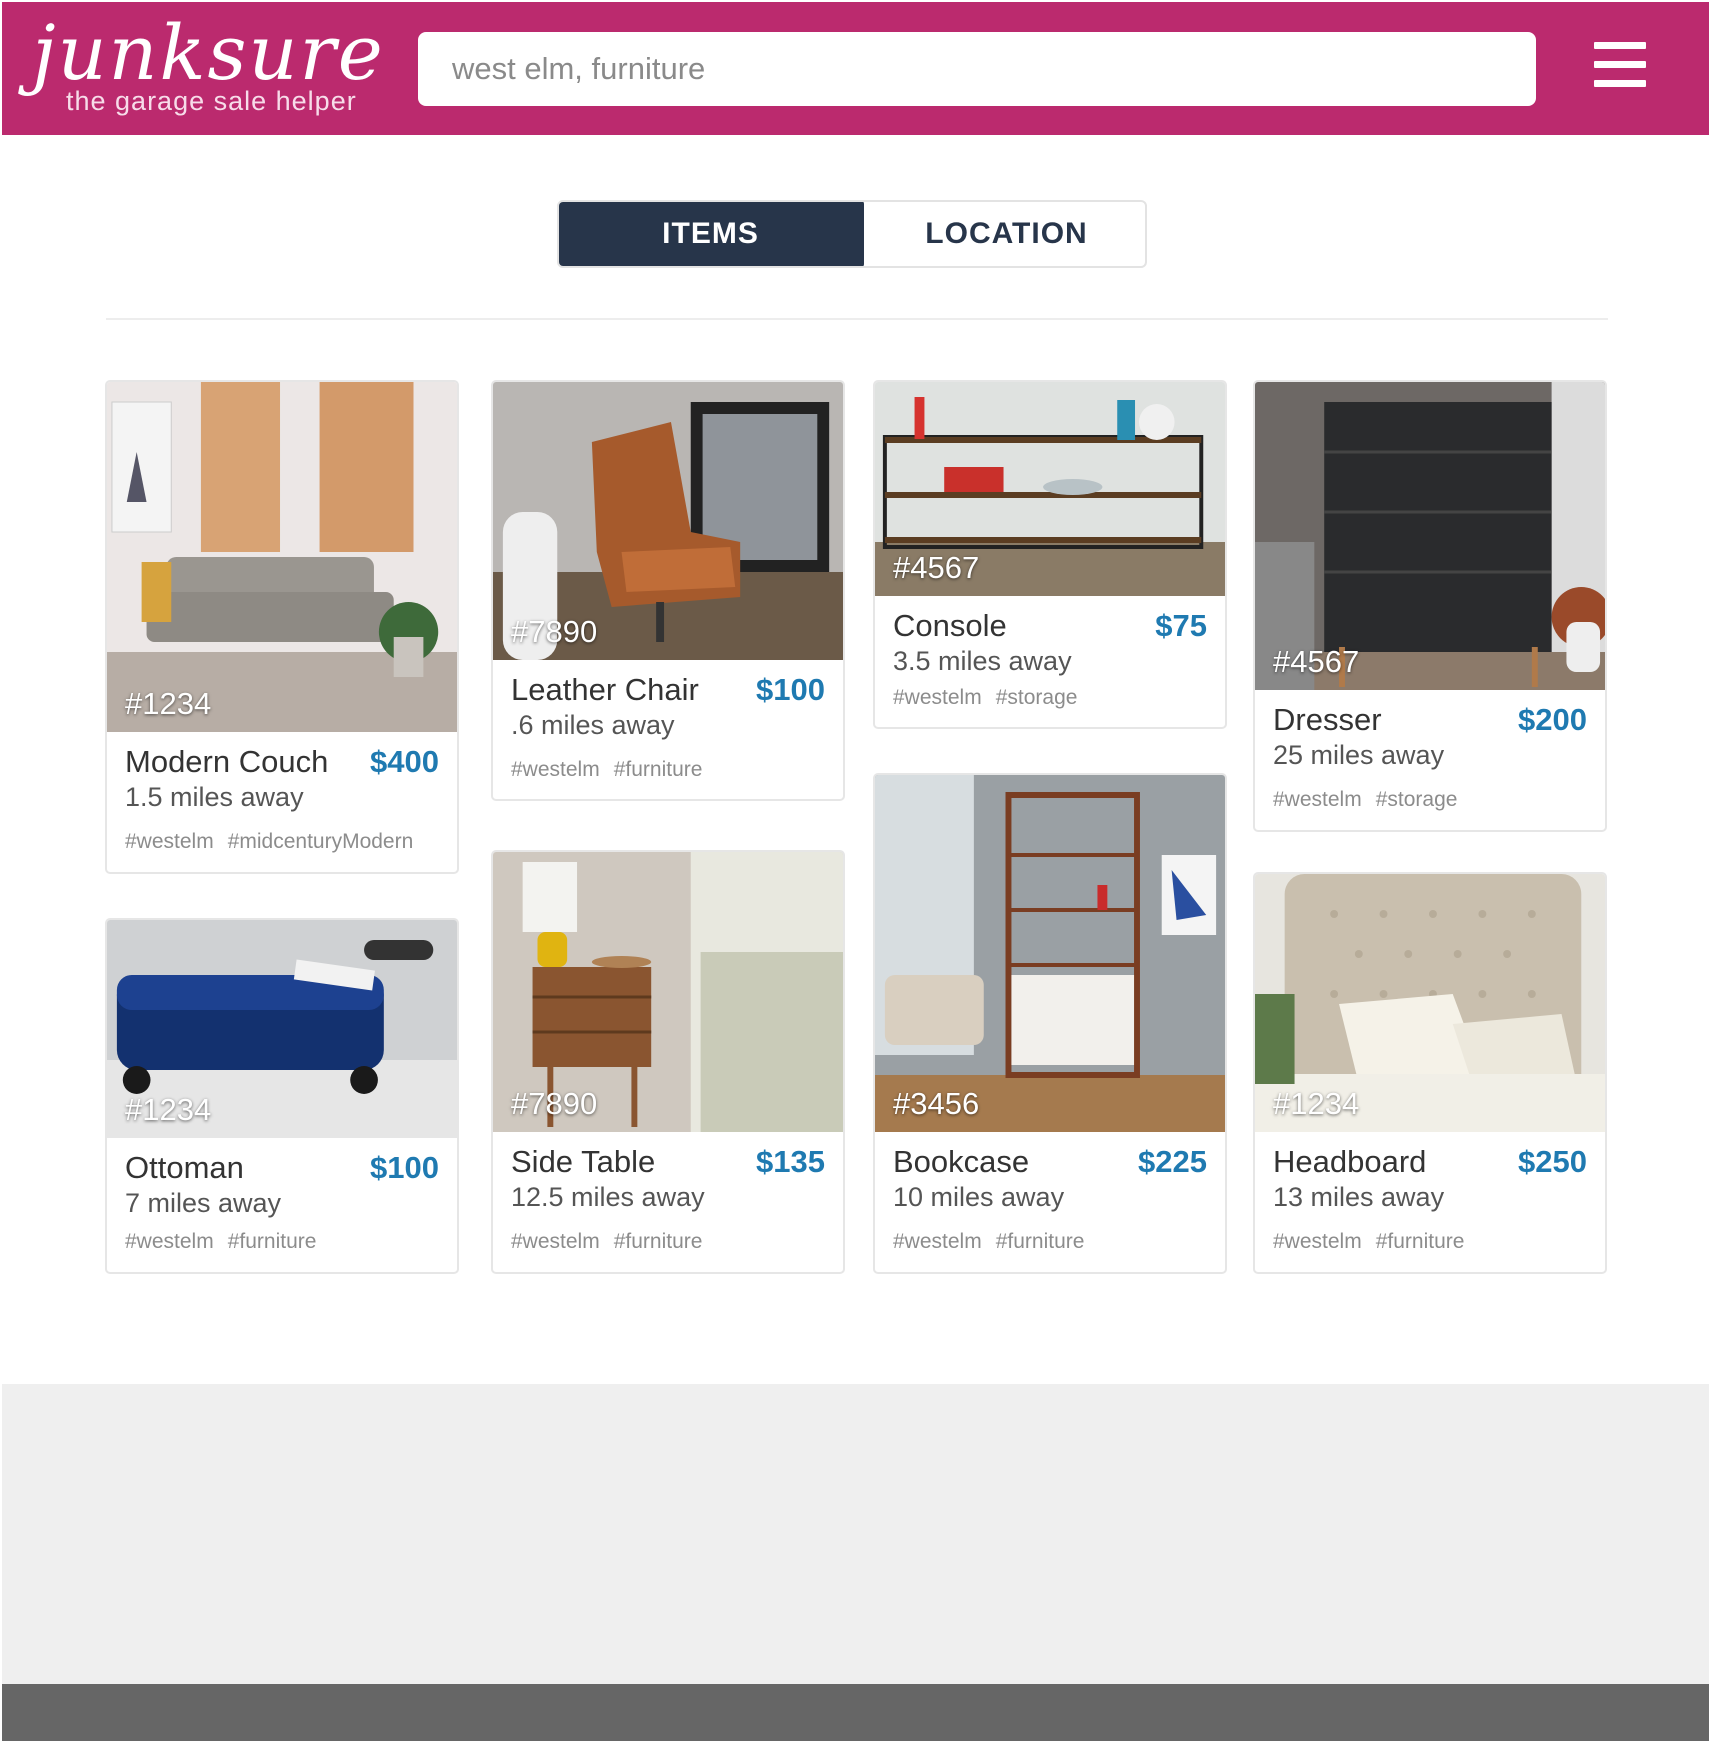 This screenshot has width=1711, height=1741. What do you see at coordinates (1552, 1161) in the screenshot?
I see `item-price: $250` at bounding box center [1552, 1161].